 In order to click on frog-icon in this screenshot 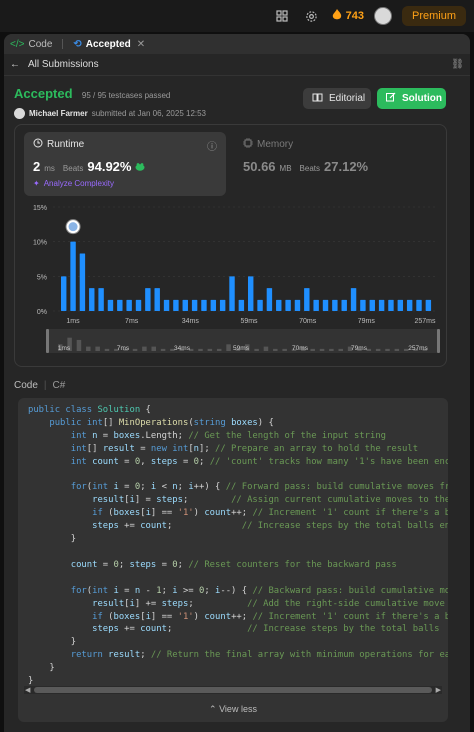, I will do `click(140, 167)`.